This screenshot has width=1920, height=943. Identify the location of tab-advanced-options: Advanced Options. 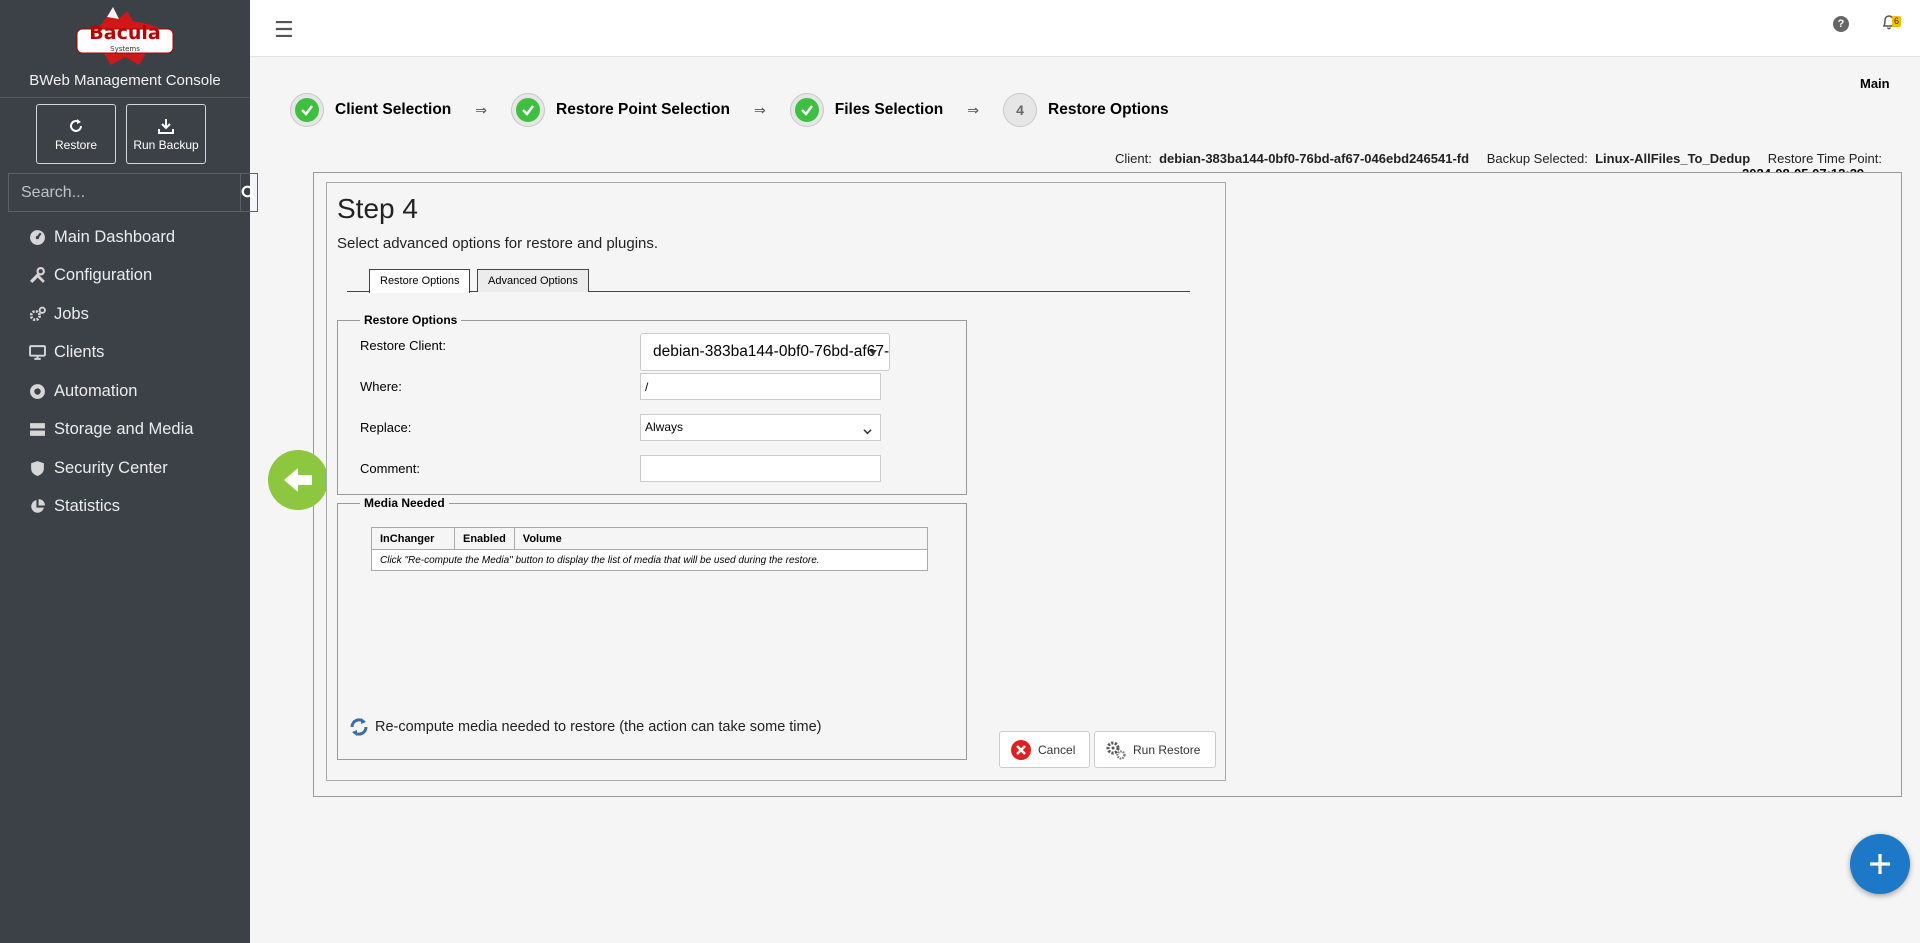
(533, 280).